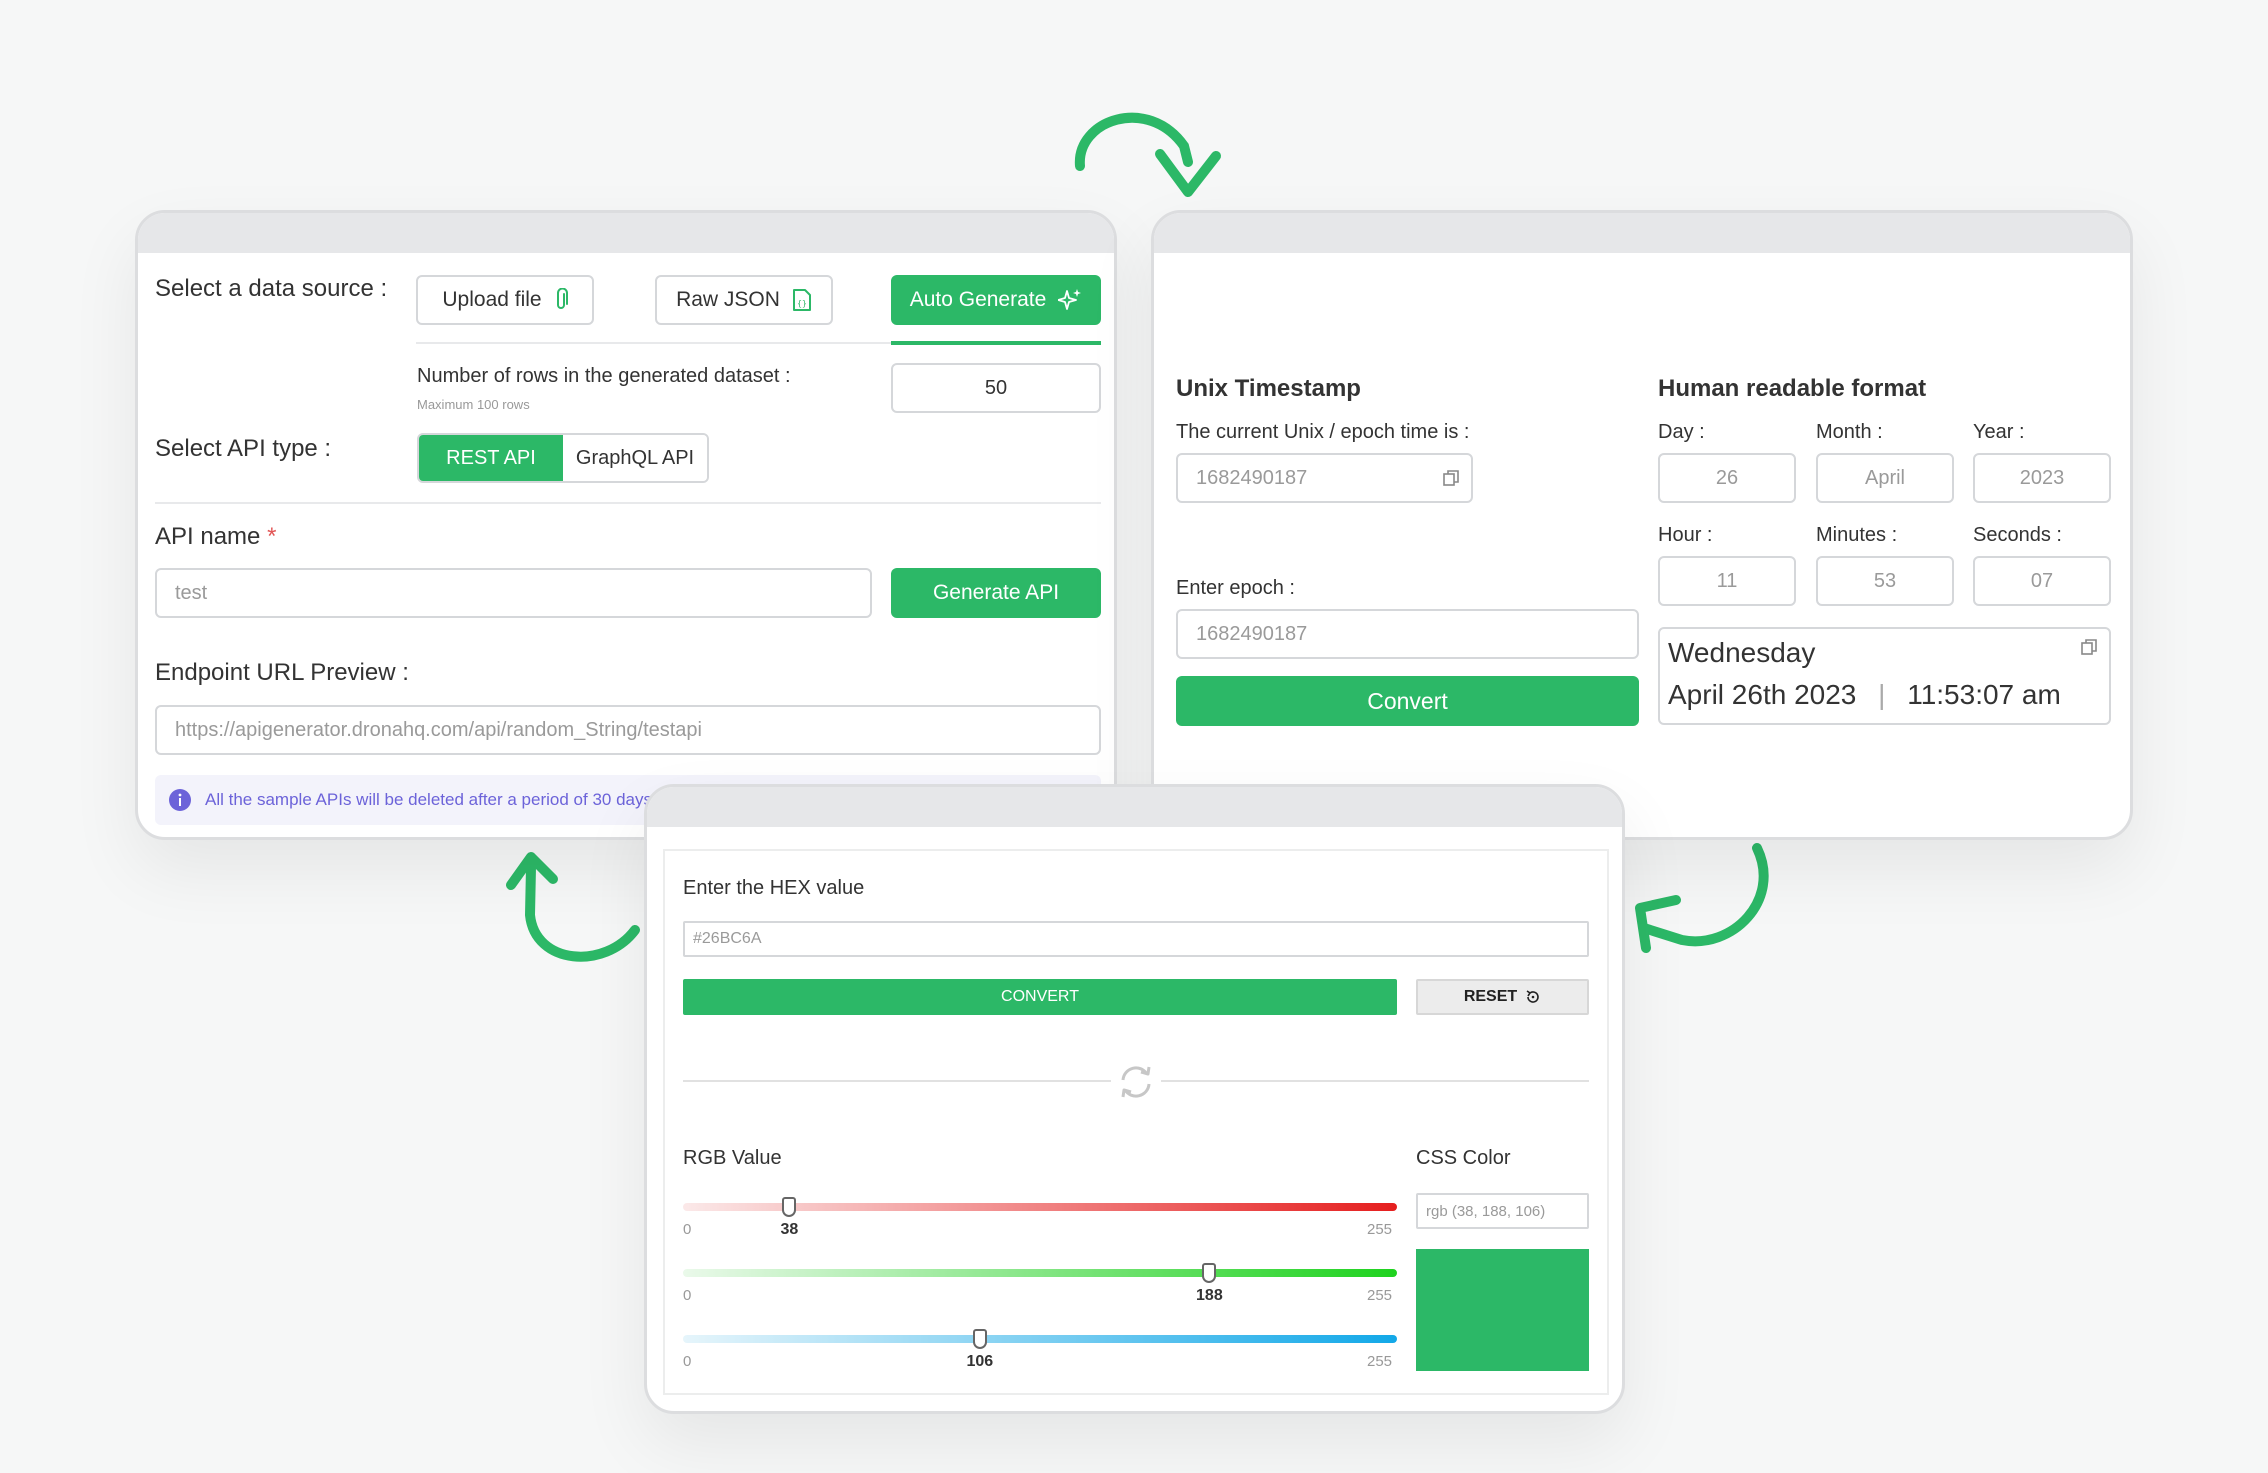 The height and width of the screenshot is (1473, 2268). What do you see at coordinates (1463, 1158) in the screenshot?
I see `css-color-label: CSS Color` at bounding box center [1463, 1158].